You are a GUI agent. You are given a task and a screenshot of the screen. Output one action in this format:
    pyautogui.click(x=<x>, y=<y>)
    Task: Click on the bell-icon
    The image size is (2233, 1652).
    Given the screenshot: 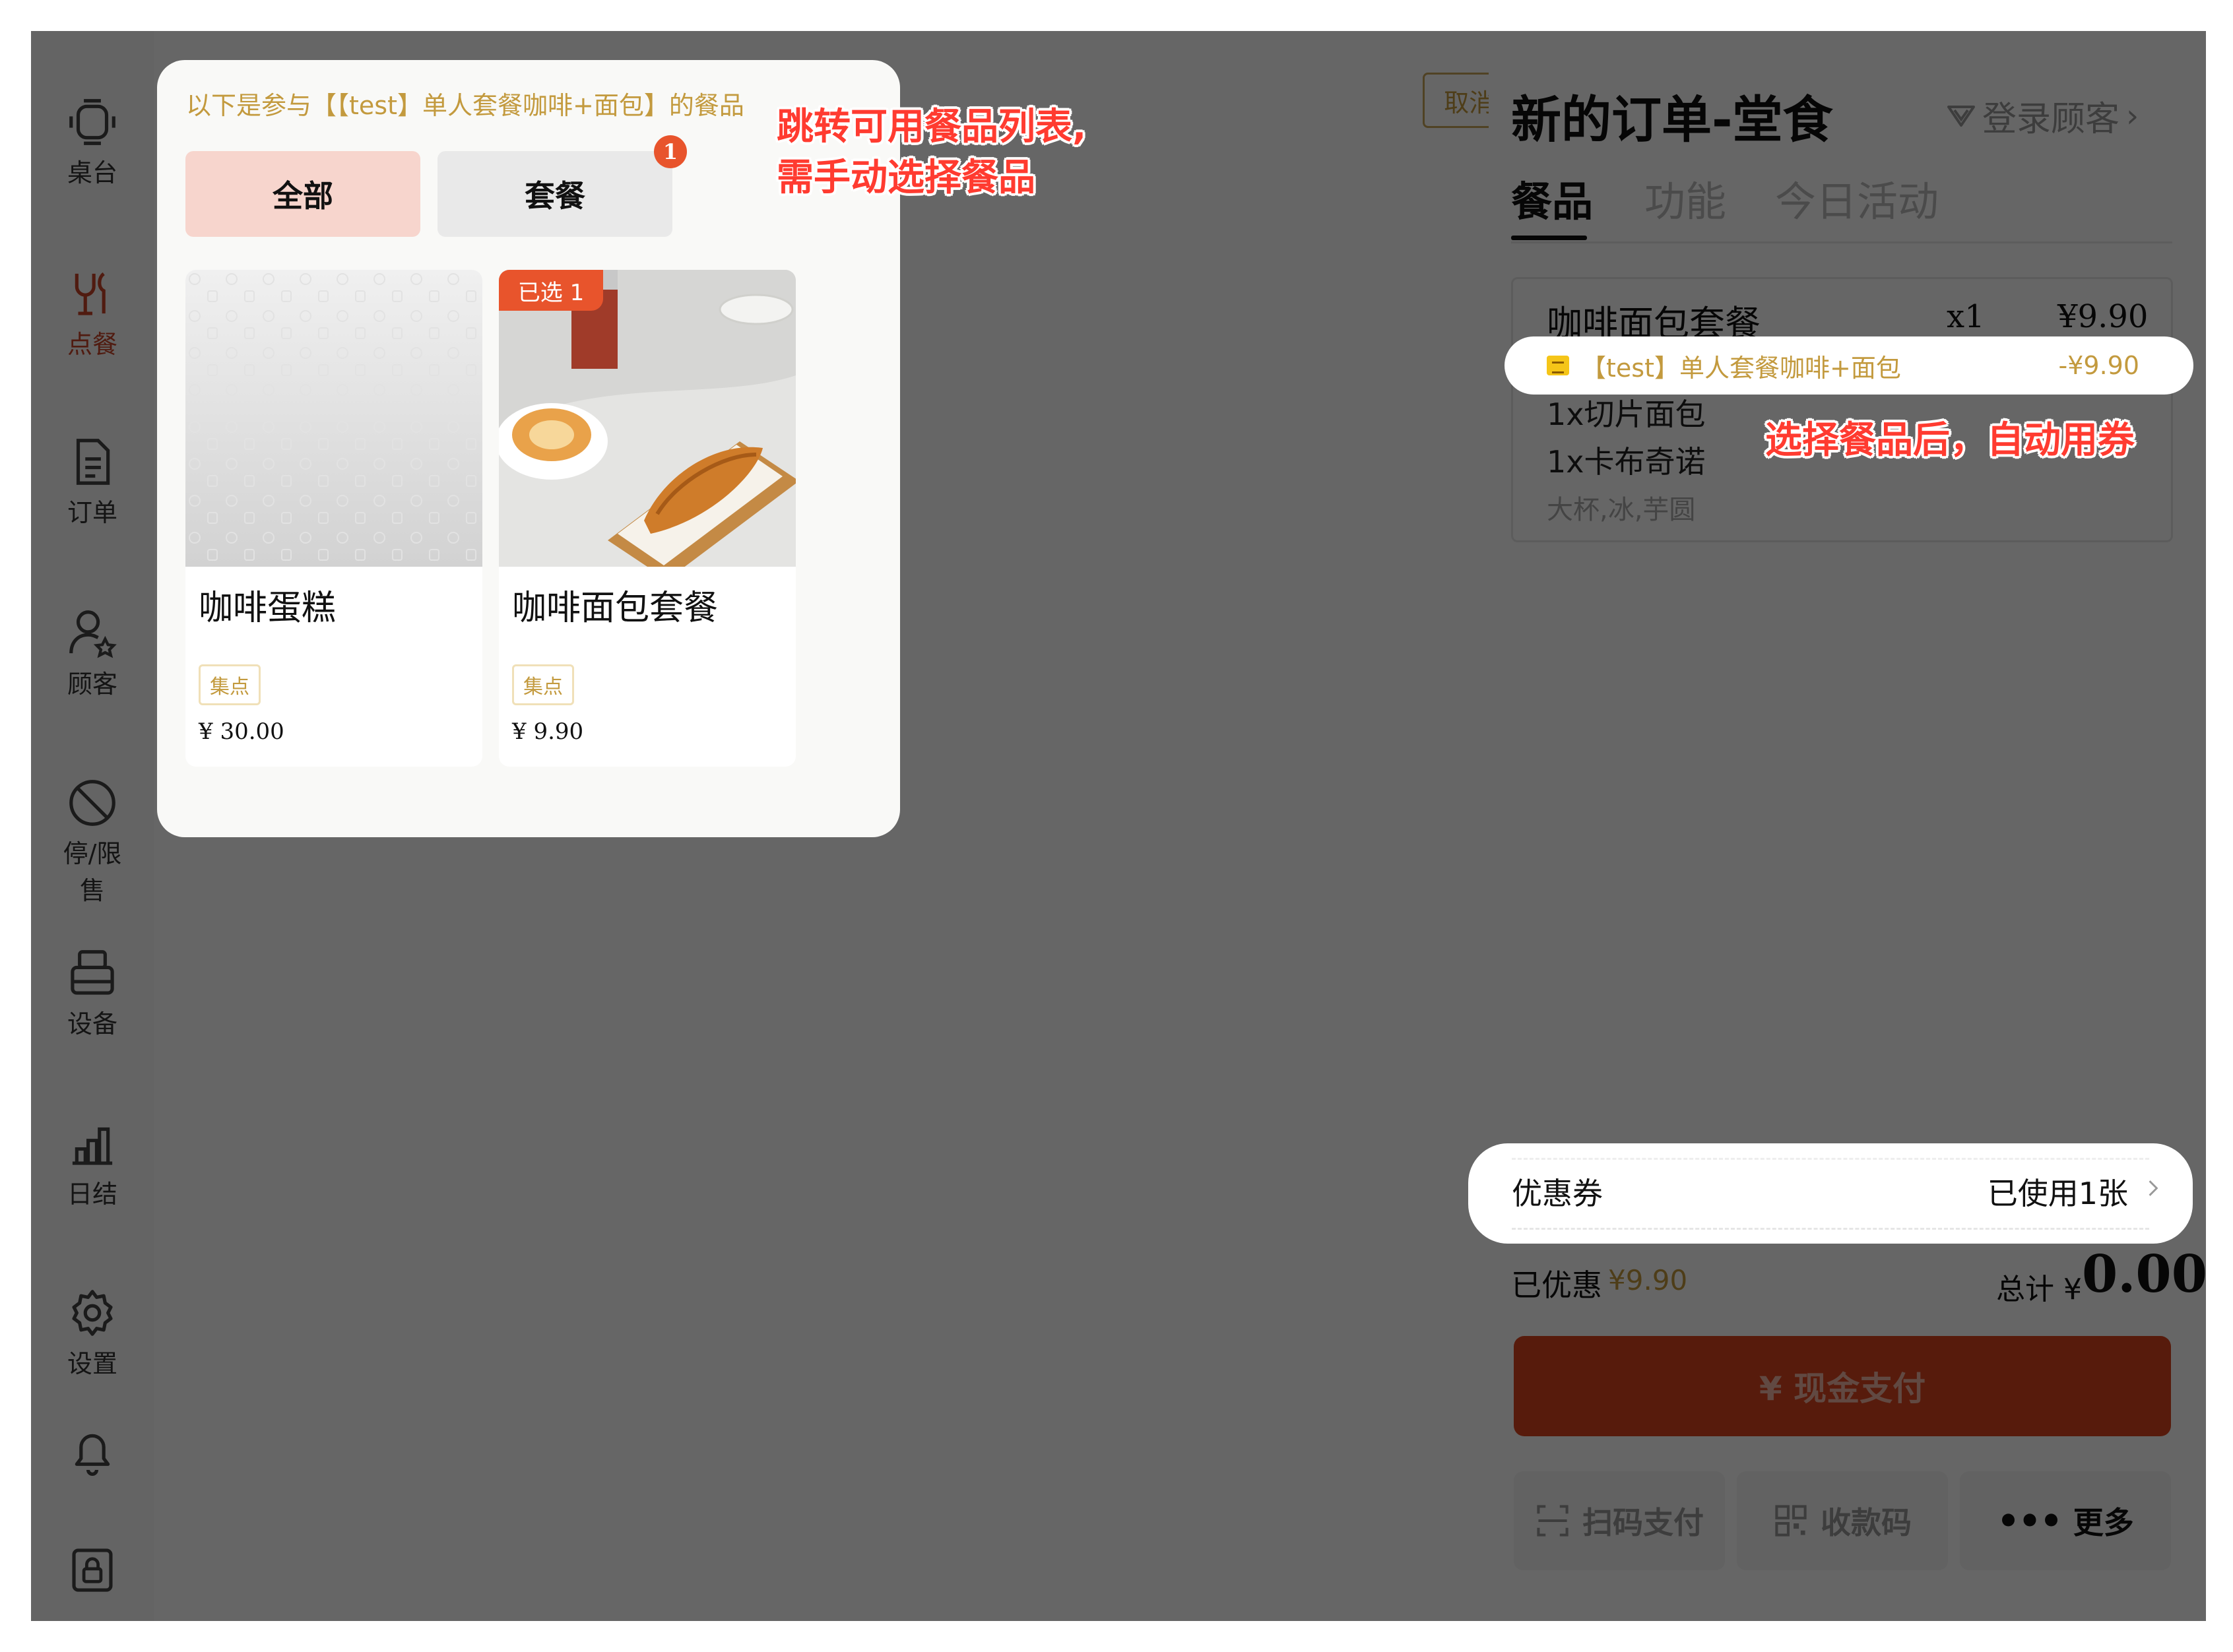 What is the action you would take?
    pyautogui.click(x=92, y=1455)
    